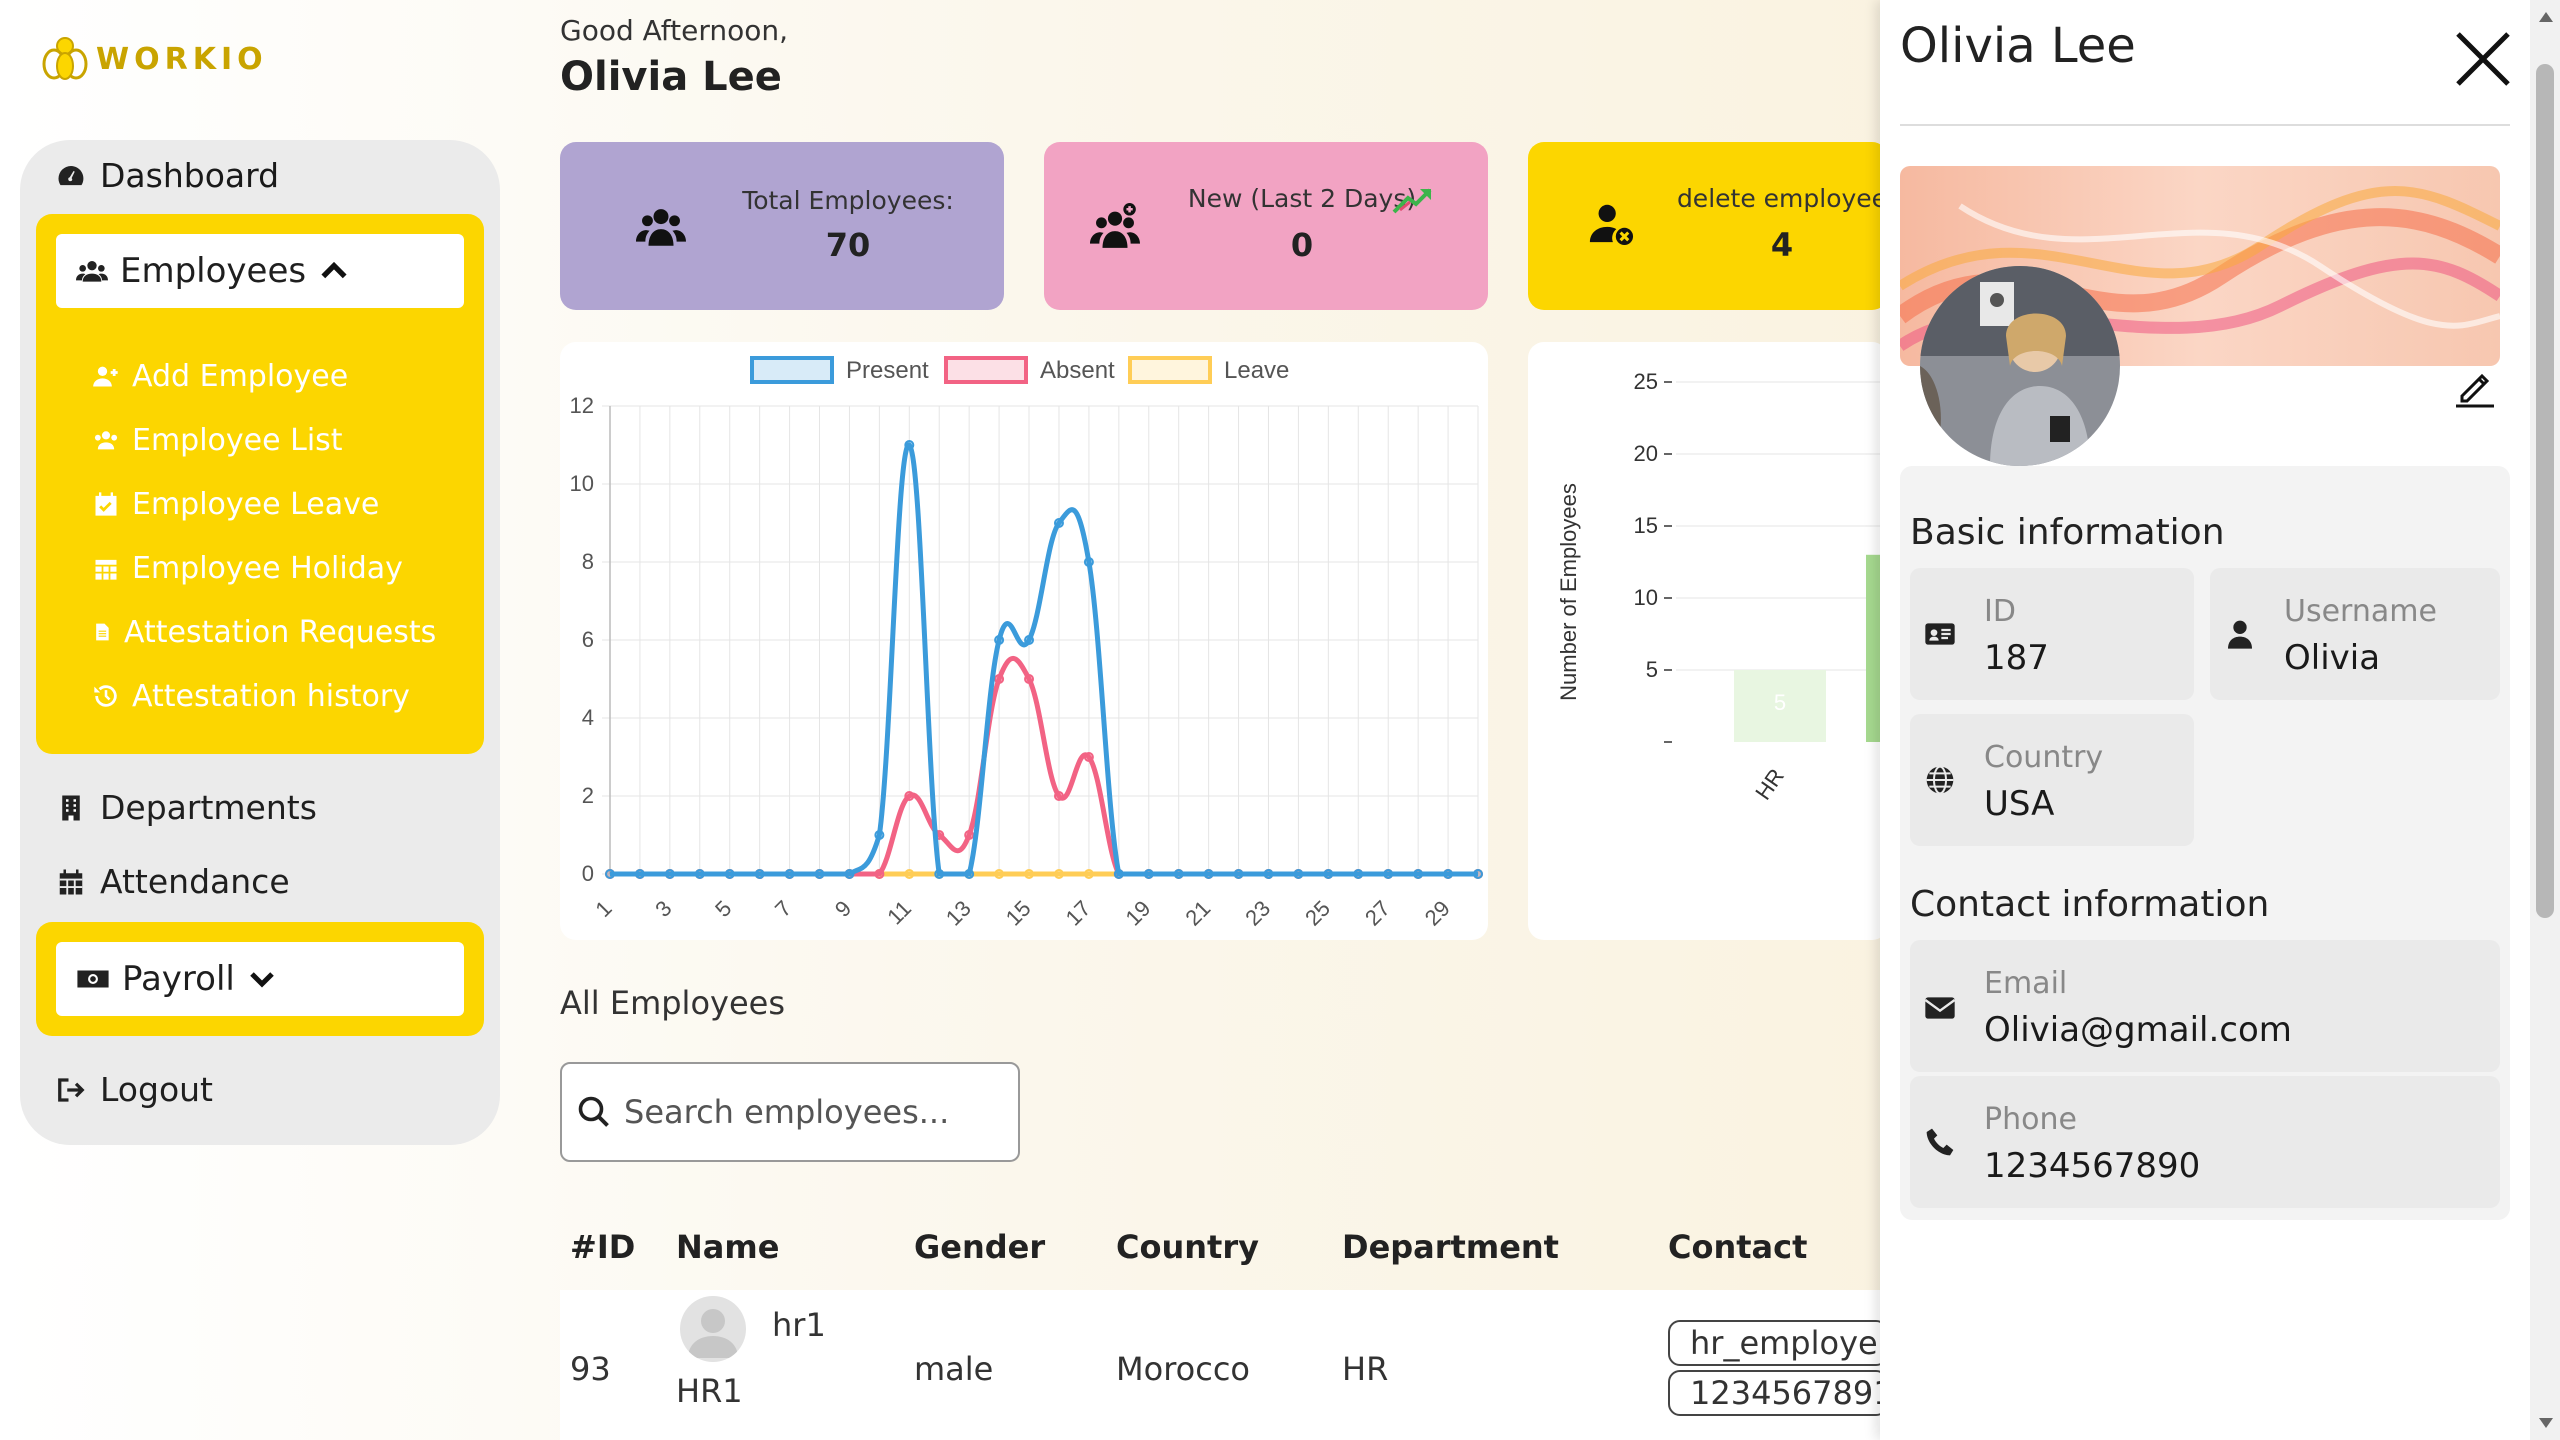 This screenshot has width=2560, height=1440. What do you see at coordinates (1115, 225) in the screenshot?
I see `users-plus-icon` at bounding box center [1115, 225].